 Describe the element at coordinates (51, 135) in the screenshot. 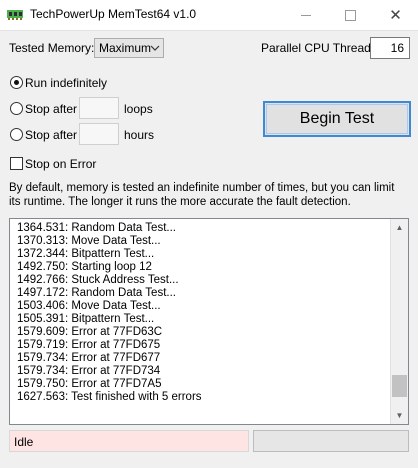

I see `stop-after-hours-label: Stop after` at that location.